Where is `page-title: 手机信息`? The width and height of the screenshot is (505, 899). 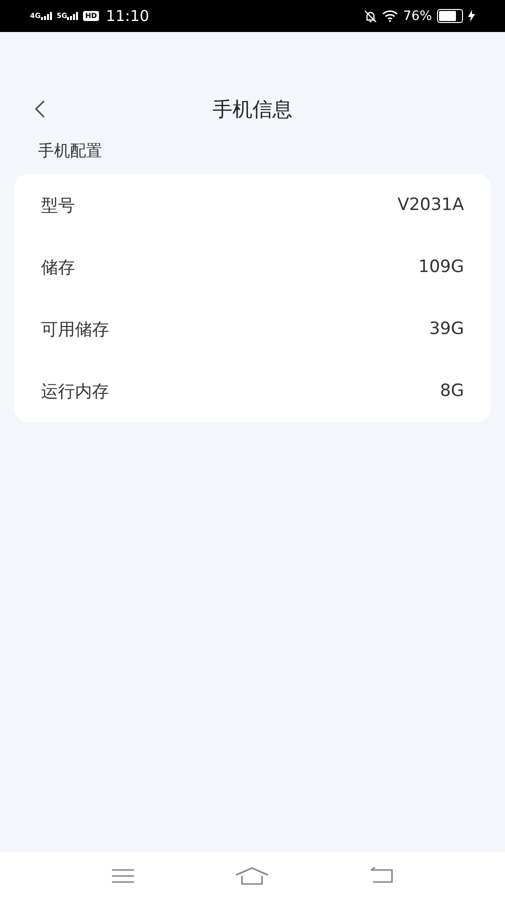
page-title: 手机信息 is located at coordinates (252, 109).